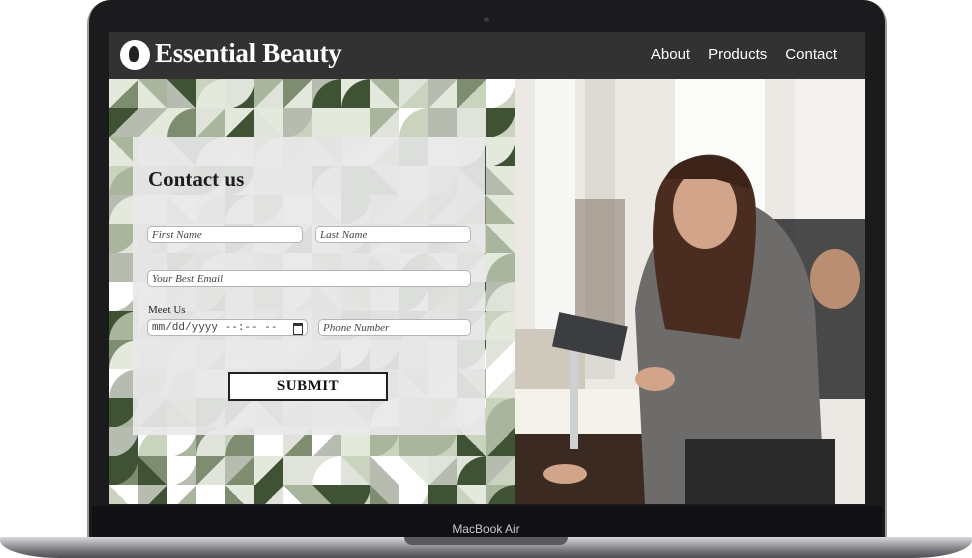  What do you see at coordinates (298, 329) in the screenshot?
I see `calendar-icon` at bounding box center [298, 329].